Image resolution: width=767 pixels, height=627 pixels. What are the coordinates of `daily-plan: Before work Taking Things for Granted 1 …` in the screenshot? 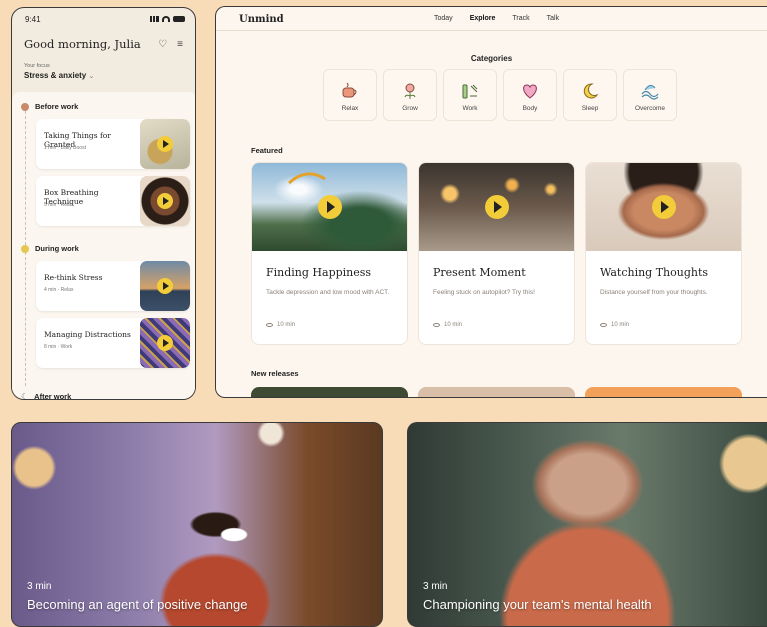 It's located at (103, 246).